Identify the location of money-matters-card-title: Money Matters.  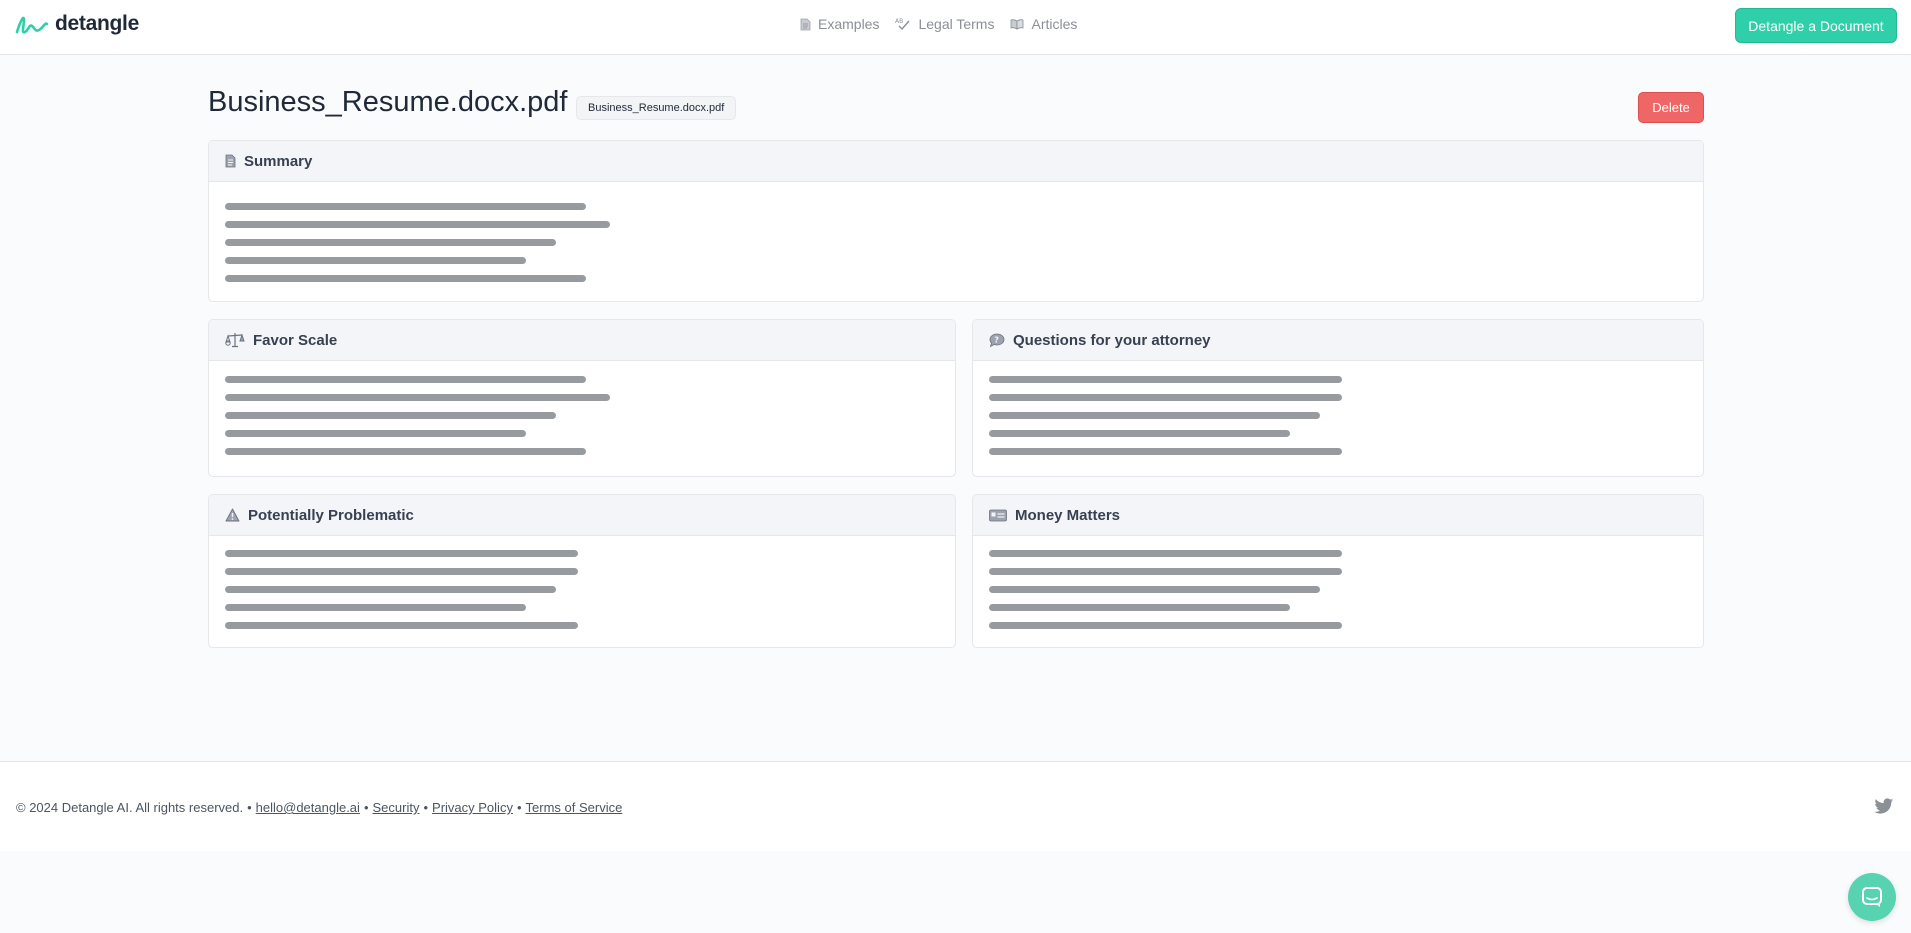
(1068, 515).